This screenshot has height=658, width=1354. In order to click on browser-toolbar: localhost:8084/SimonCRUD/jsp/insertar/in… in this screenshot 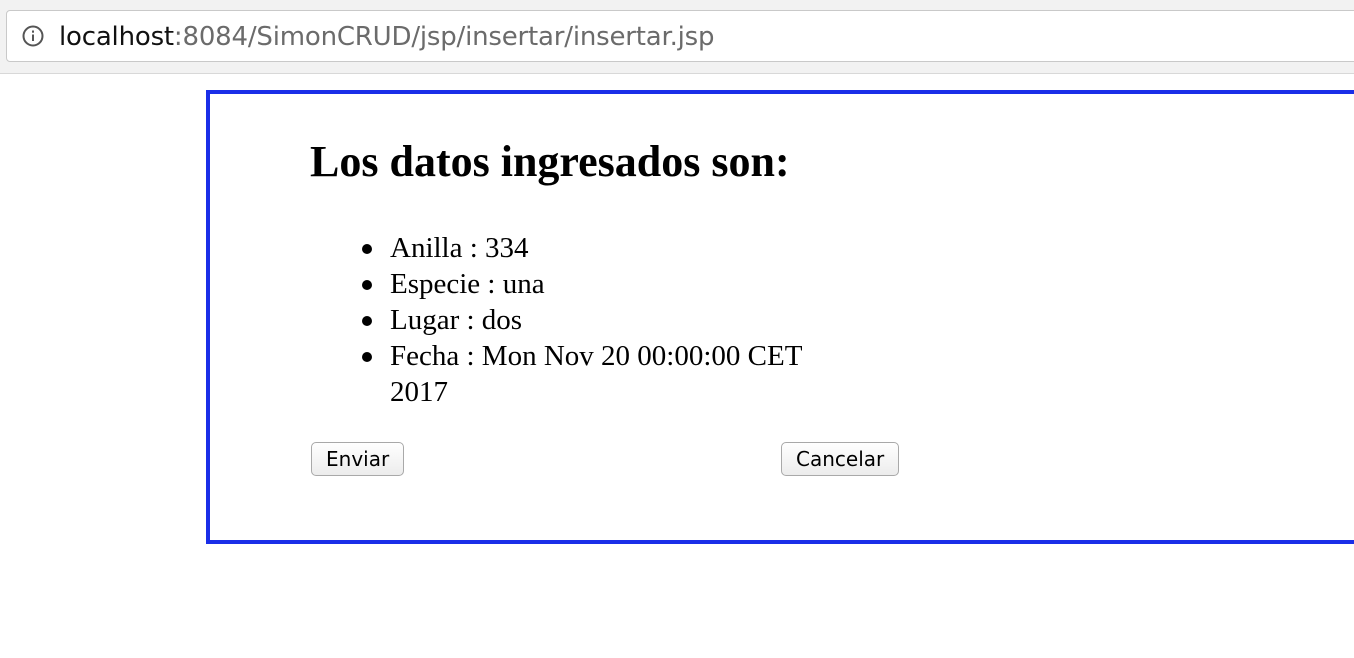, I will do `click(677, 37)`.